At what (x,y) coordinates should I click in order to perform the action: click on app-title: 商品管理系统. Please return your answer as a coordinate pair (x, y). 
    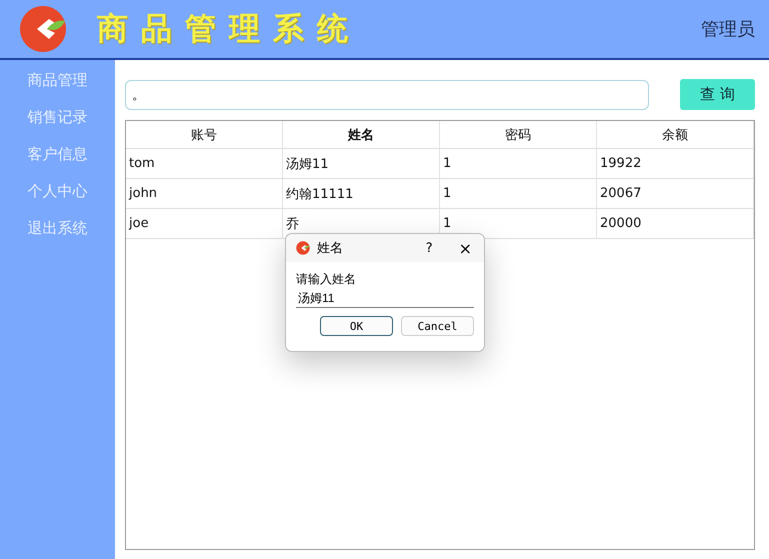
    Looking at the image, I should click on (229, 29).